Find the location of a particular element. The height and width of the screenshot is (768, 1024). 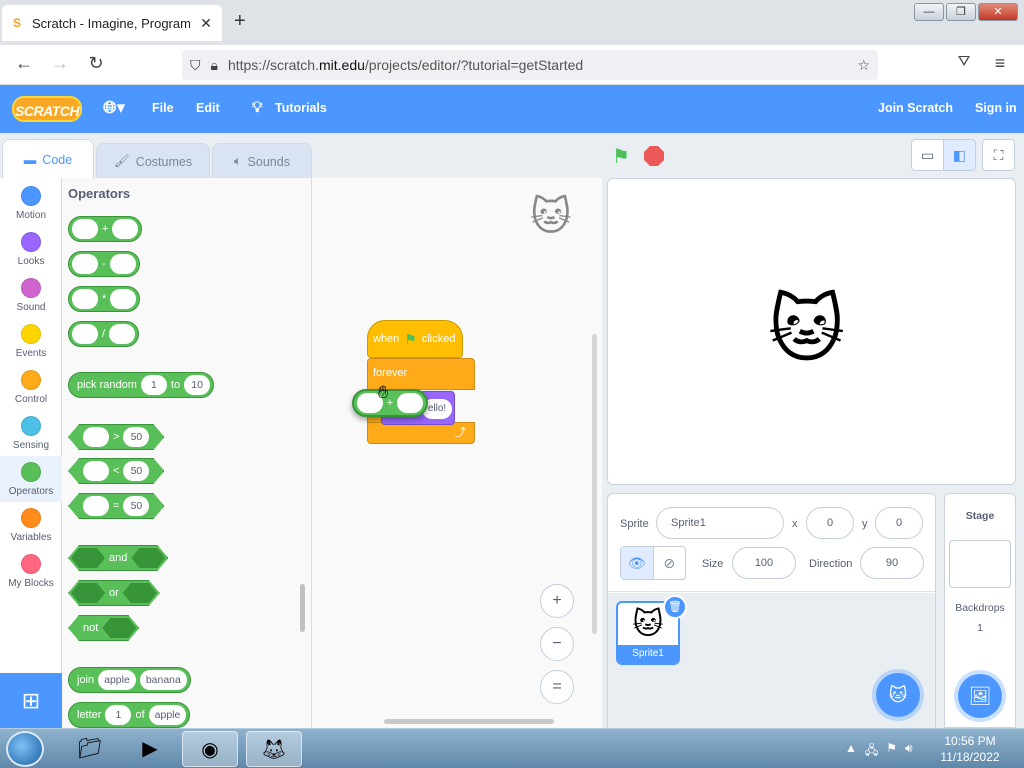

add-backdrop-button: 🖼︎ is located at coordinates (980, 696).